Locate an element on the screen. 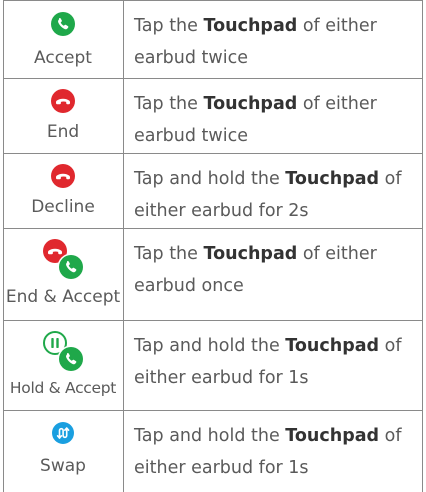  action-label: Accept is located at coordinates (63, 58).